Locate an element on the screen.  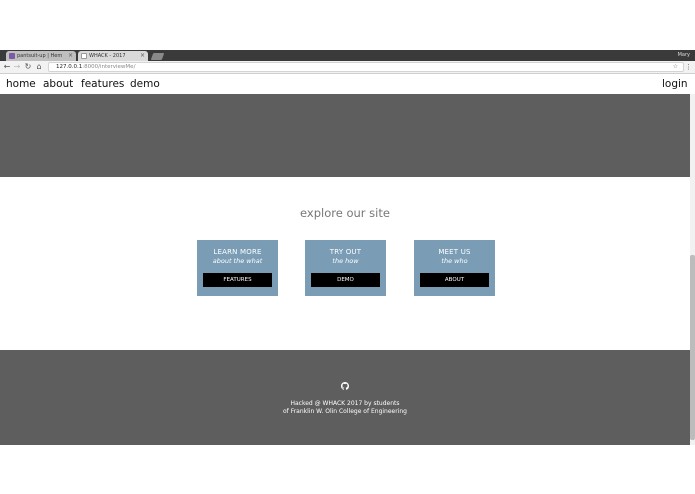
nav-about-link: about is located at coordinates (58, 84).